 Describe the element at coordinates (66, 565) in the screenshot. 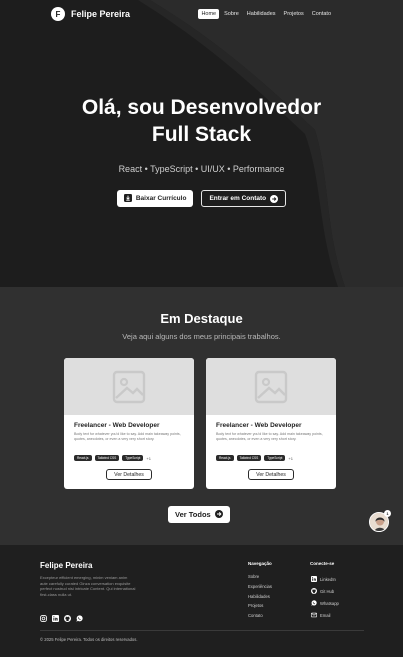

I see `footer-brand: Felipe Pereira` at that location.